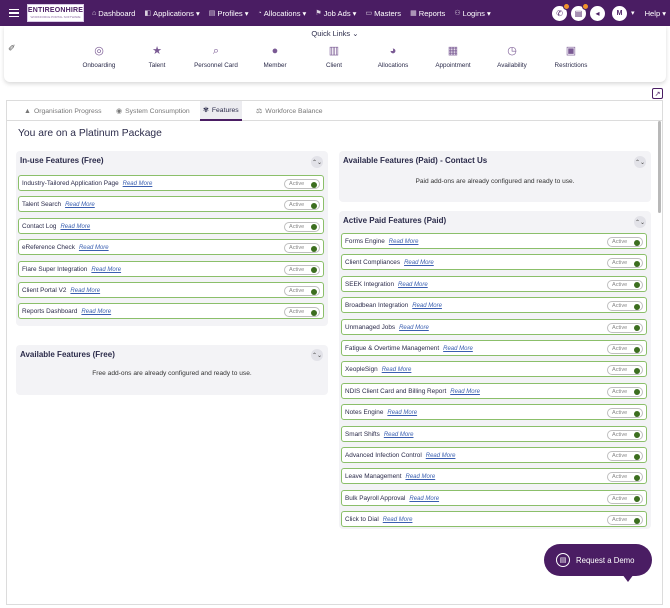 The image size is (670, 608). What do you see at coordinates (12, 48) in the screenshot?
I see `pin-icon: ✐` at bounding box center [12, 48].